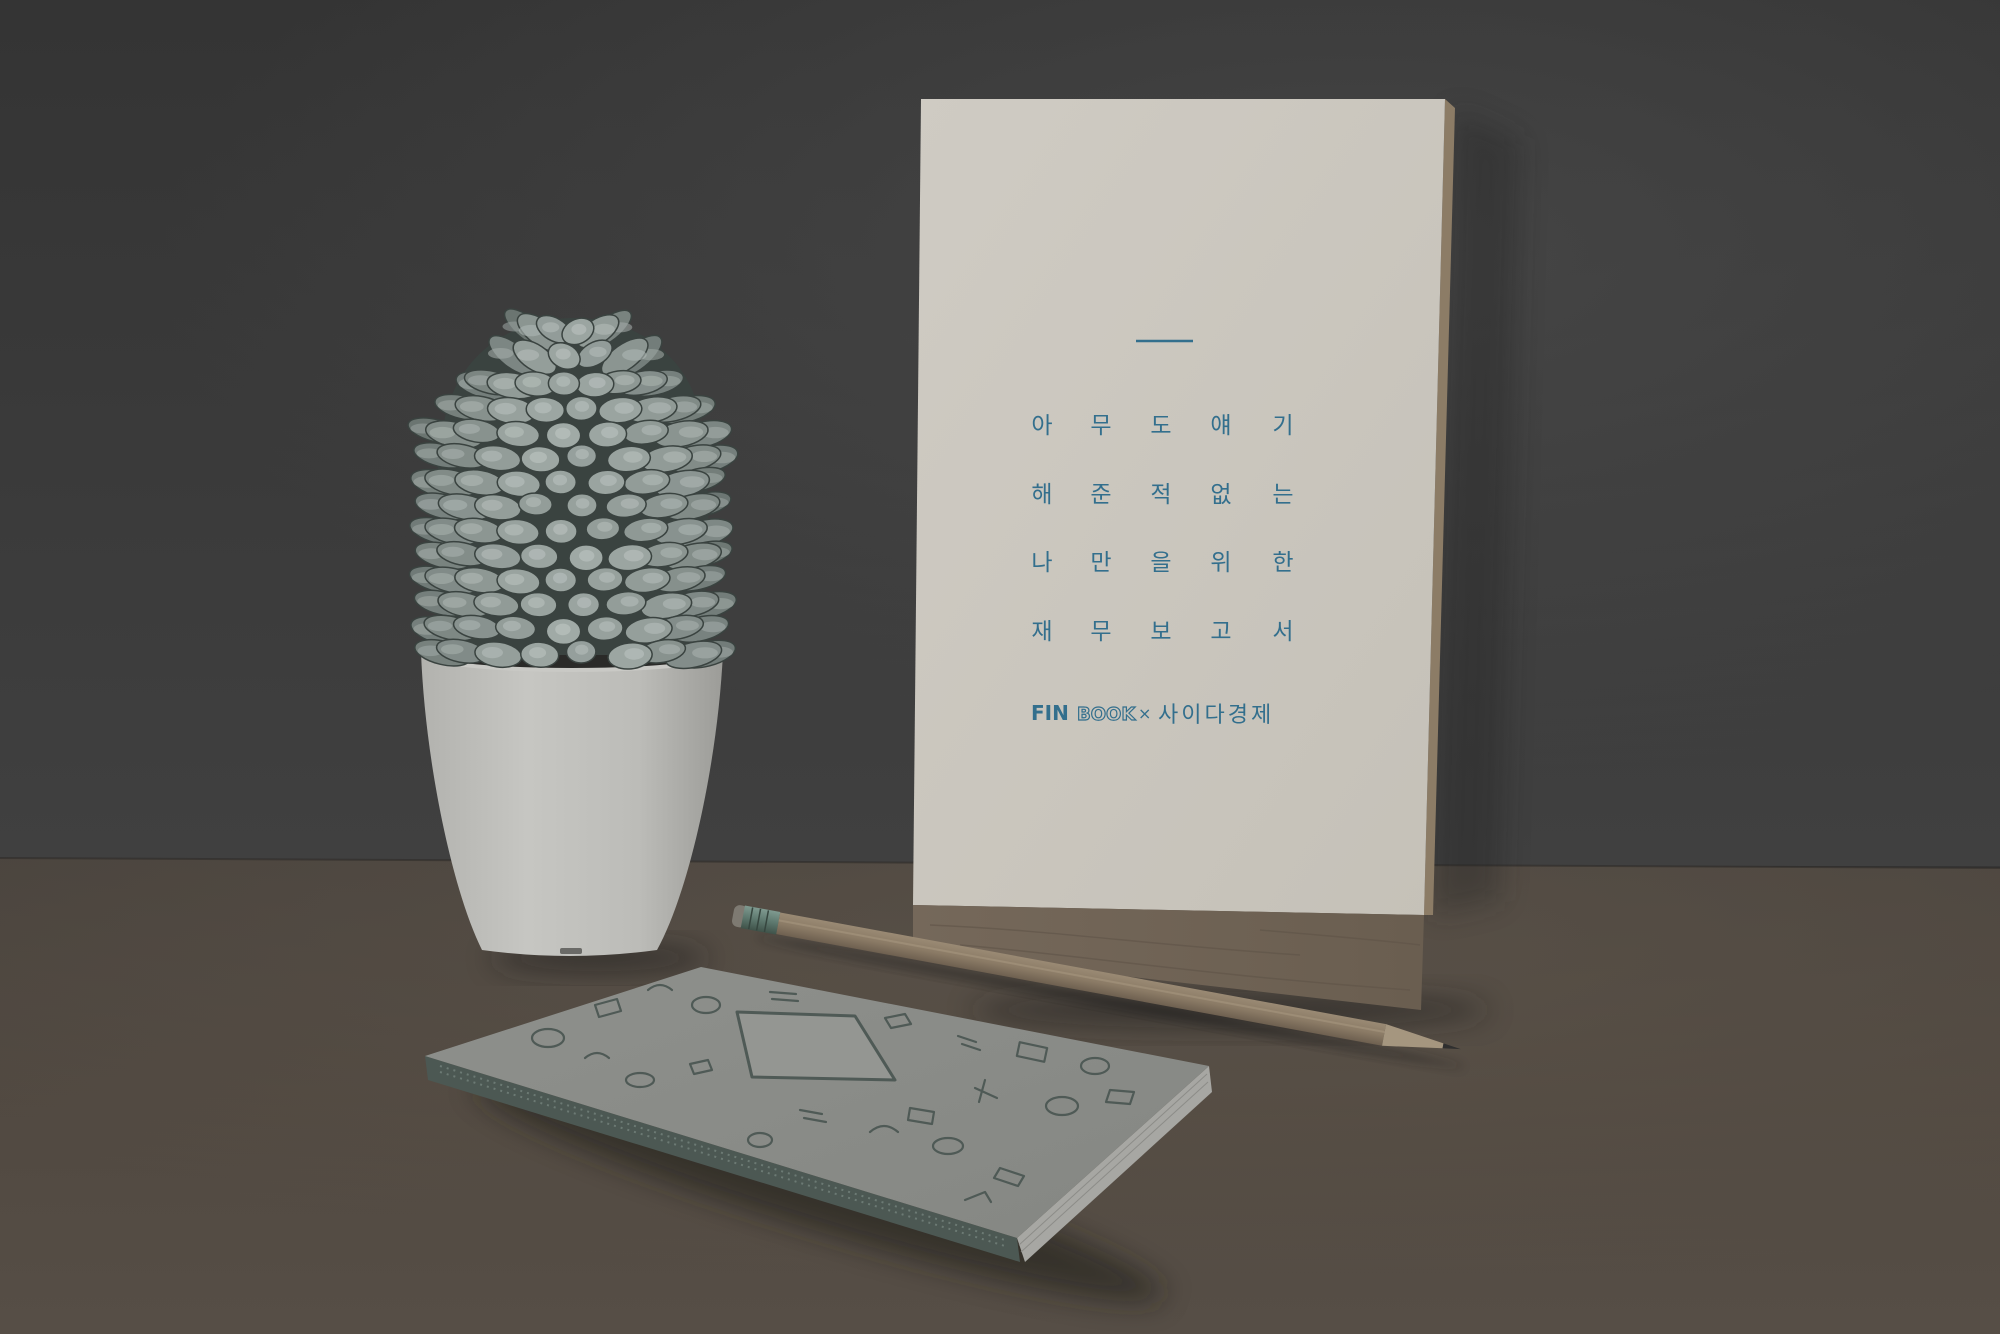 The width and height of the screenshot is (2000, 1334). I want to click on pot-base-notch, so click(571, 951).